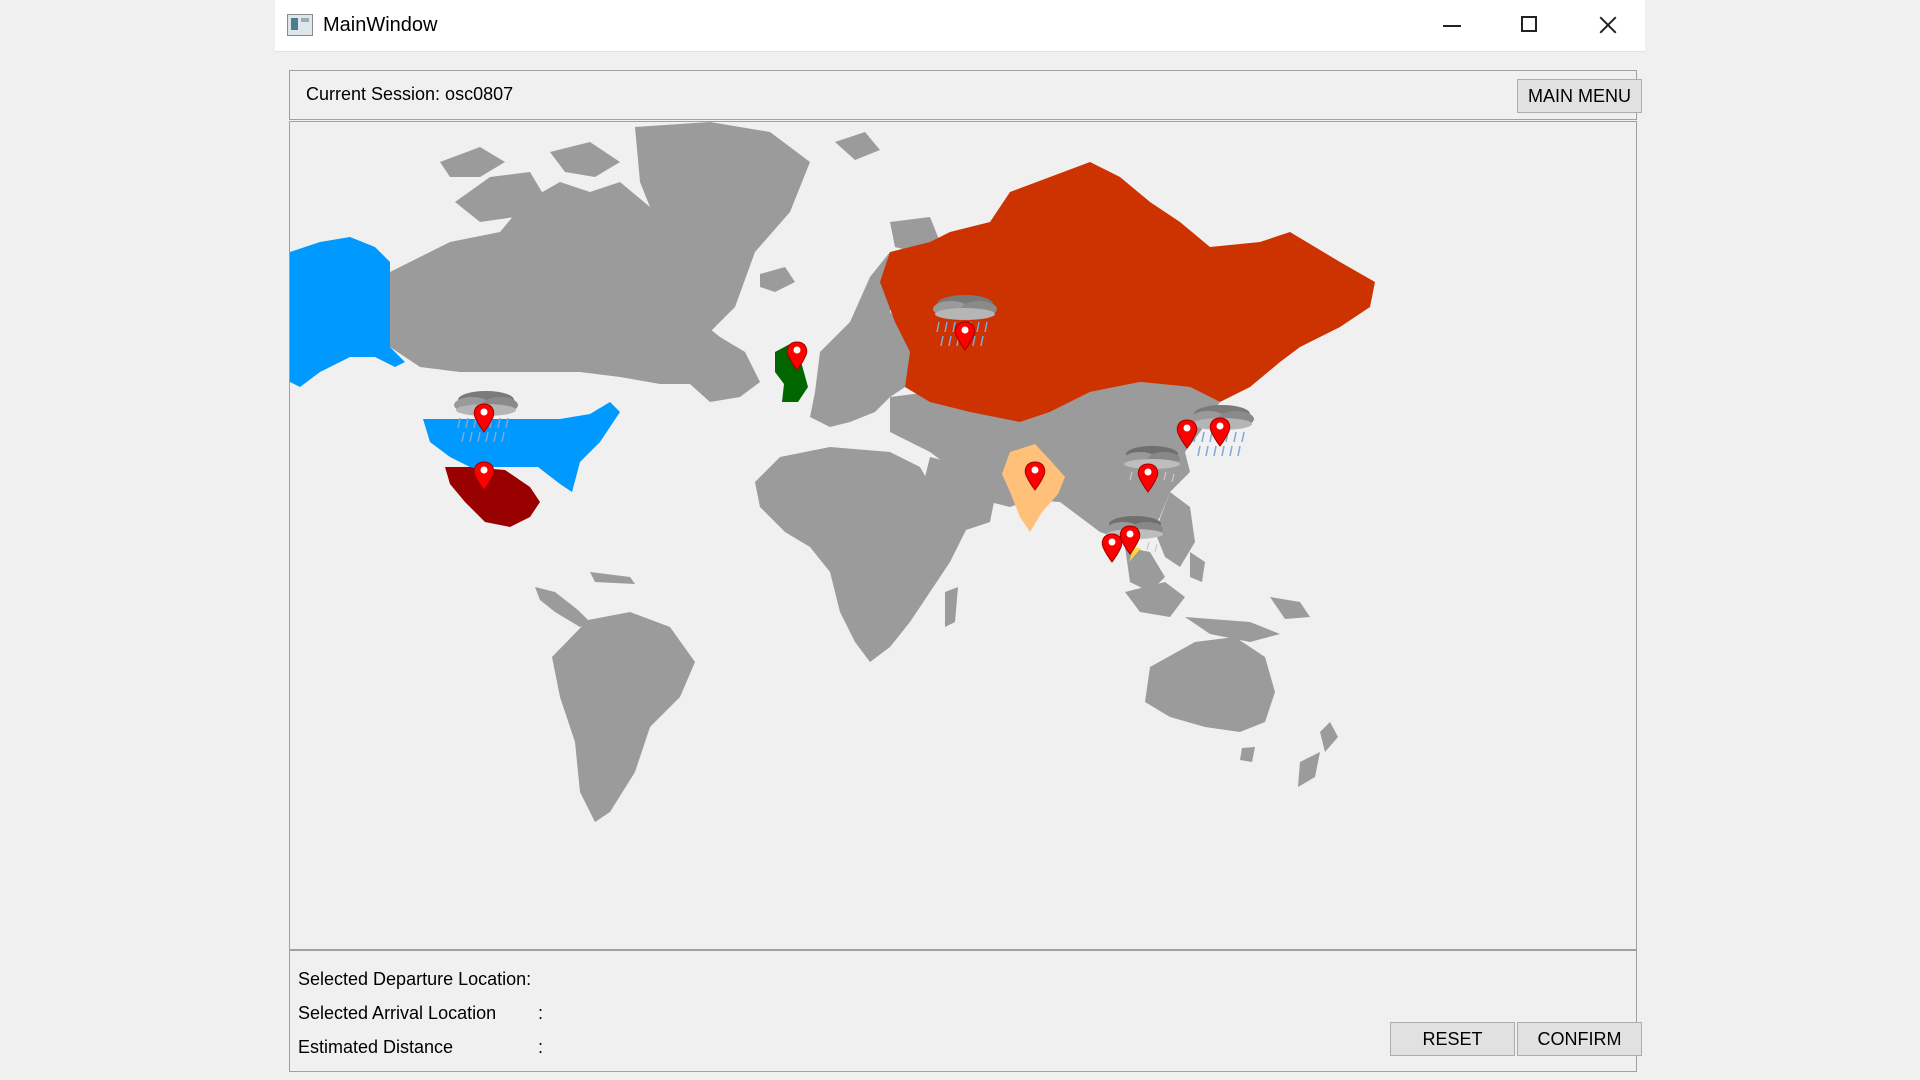 Image resolution: width=1920 pixels, height=1080 pixels. What do you see at coordinates (1450, 25) in the screenshot?
I see `minimize-icon` at bounding box center [1450, 25].